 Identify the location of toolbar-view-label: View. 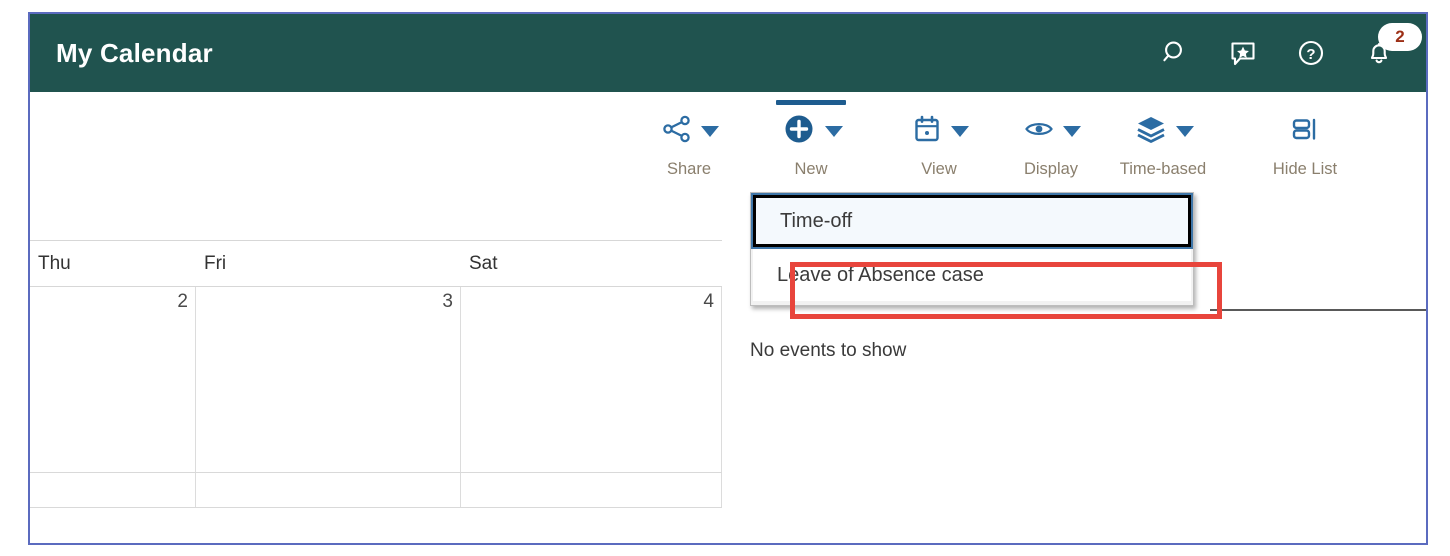
(939, 169).